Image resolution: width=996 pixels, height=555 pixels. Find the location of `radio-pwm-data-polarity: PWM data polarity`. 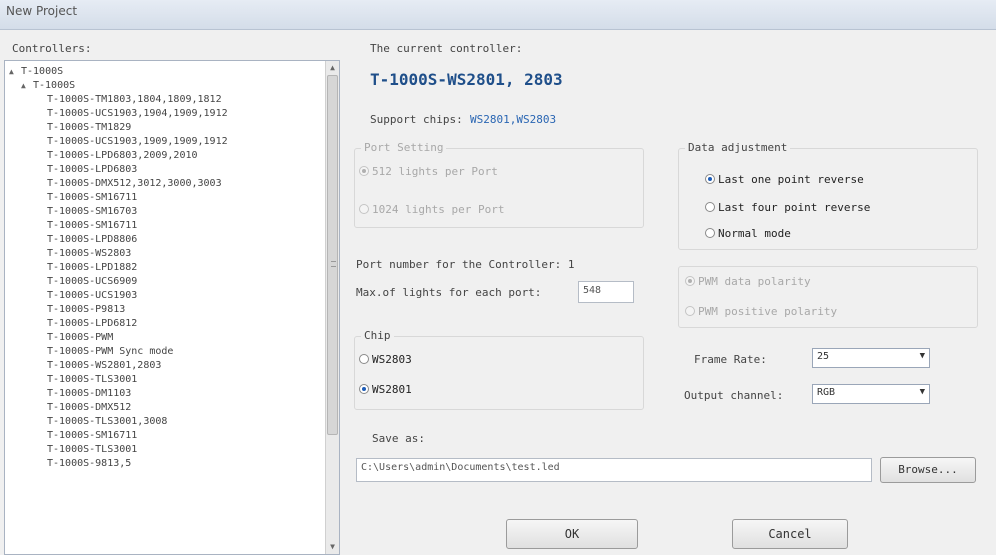

radio-pwm-data-polarity: PWM data polarity is located at coordinates (748, 281).